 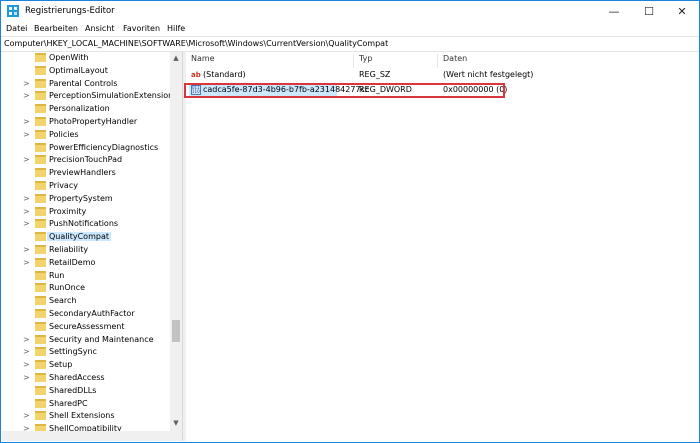 What do you see at coordinates (176, 331) in the screenshot?
I see `scroll-thumb` at bounding box center [176, 331].